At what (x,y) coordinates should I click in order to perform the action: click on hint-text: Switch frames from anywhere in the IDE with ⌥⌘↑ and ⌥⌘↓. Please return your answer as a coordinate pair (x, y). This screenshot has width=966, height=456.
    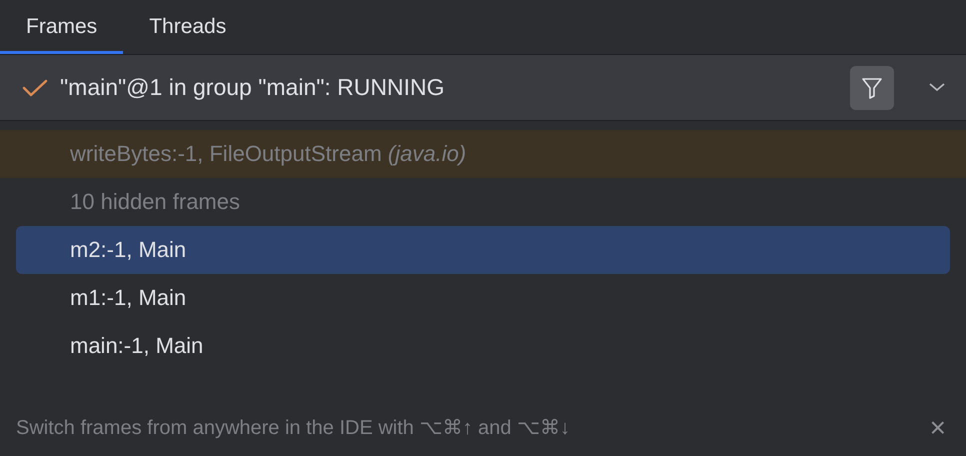
    Looking at the image, I should click on (293, 428).